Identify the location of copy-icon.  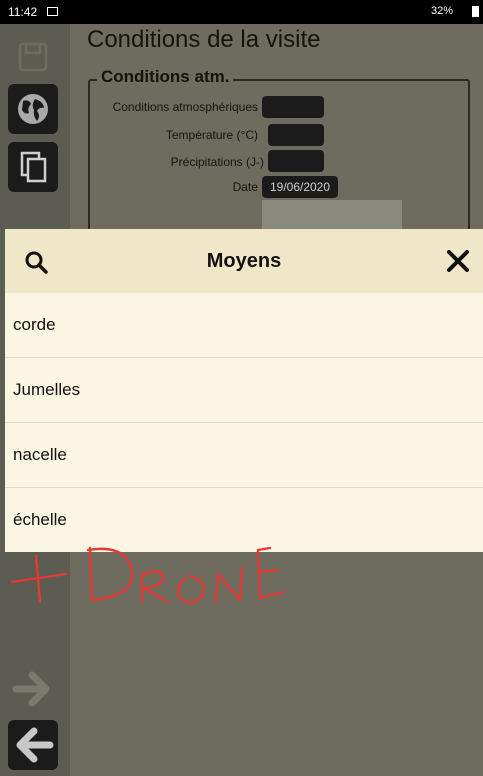
(33, 167).